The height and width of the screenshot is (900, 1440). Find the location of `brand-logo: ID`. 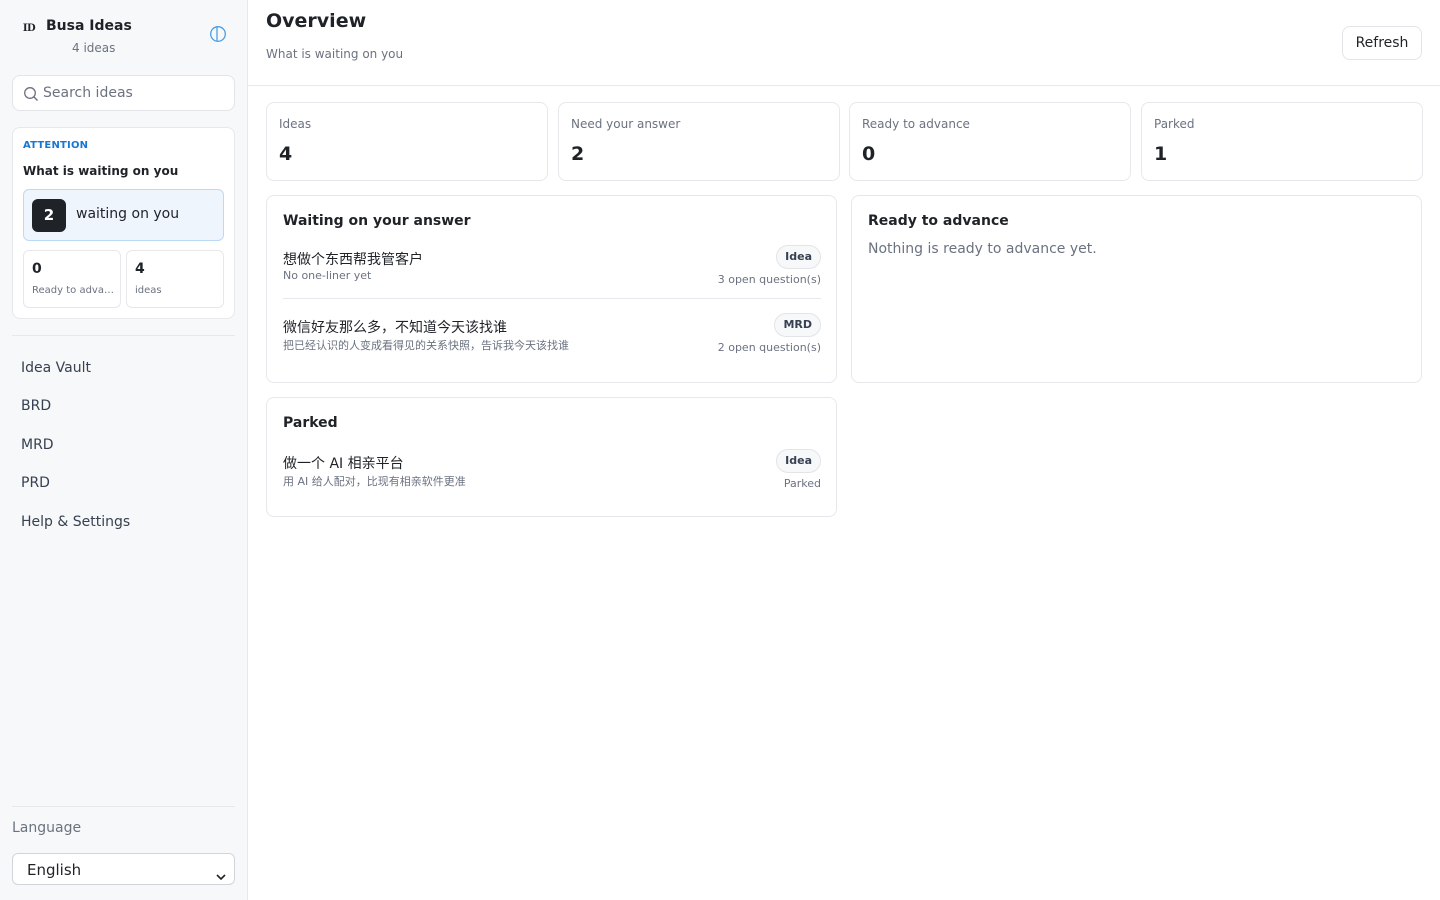

brand-logo: ID is located at coordinates (29, 28).